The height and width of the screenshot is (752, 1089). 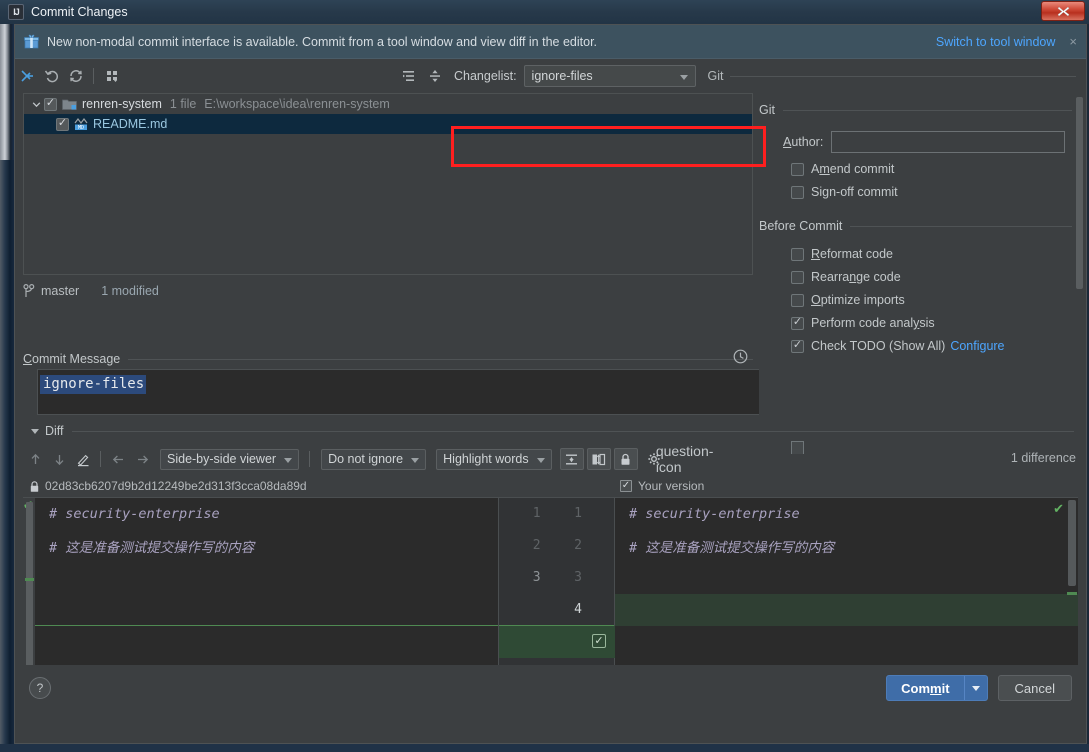 What do you see at coordinates (797, 323) in the screenshot?
I see `perform-code-analysis-checkbox: ✓` at bounding box center [797, 323].